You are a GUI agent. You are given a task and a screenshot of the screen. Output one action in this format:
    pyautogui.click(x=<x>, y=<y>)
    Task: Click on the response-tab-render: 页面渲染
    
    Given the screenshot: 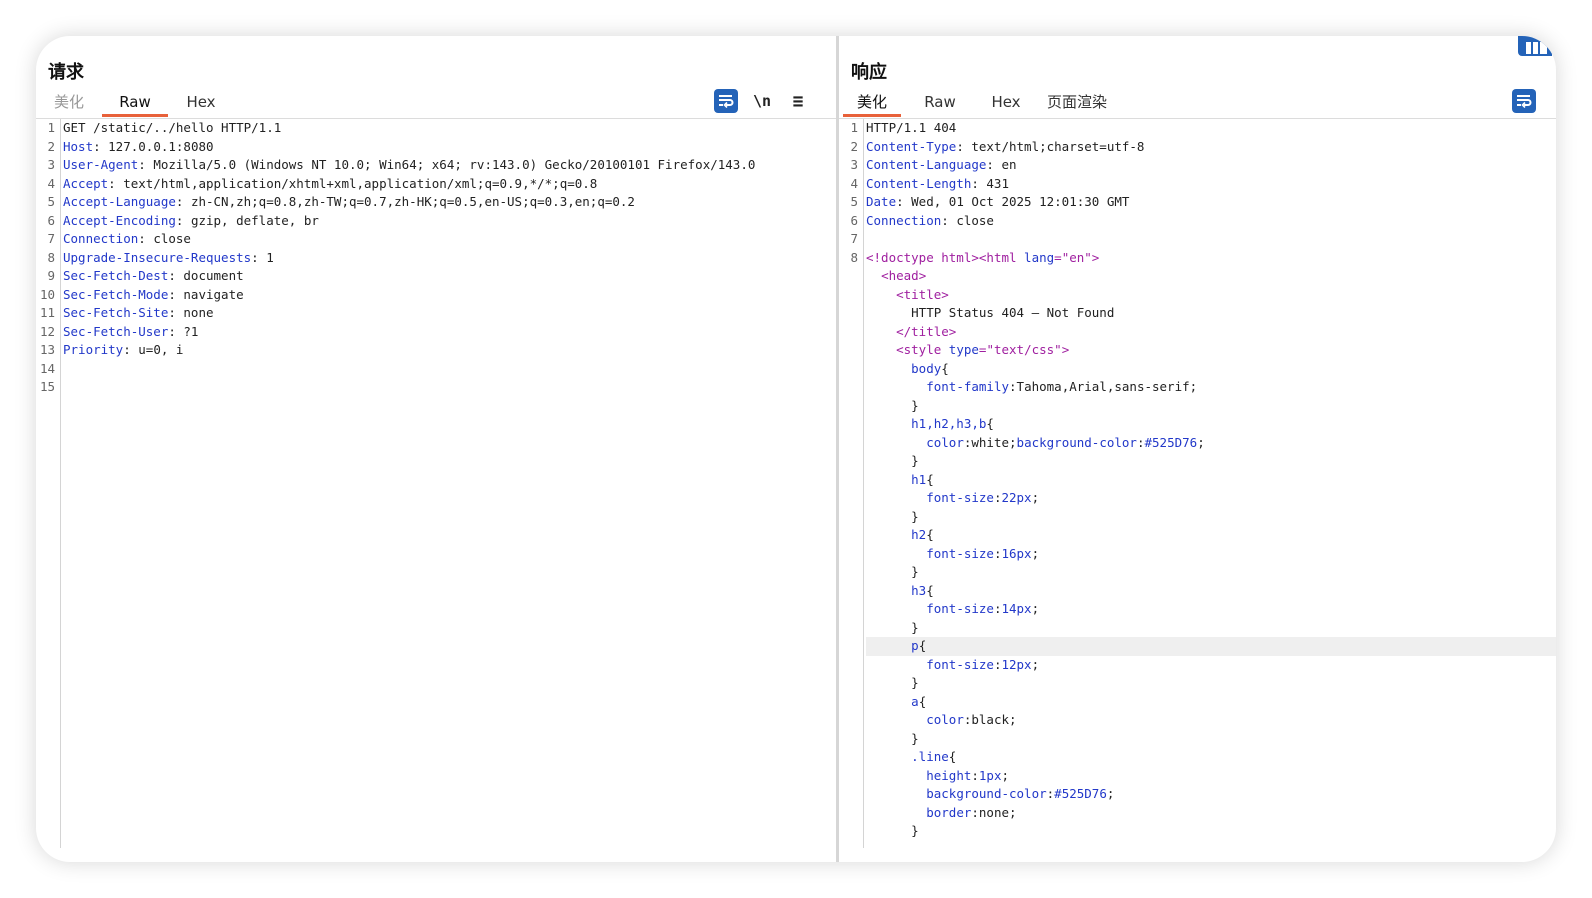 What is the action you would take?
    pyautogui.click(x=1077, y=102)
    